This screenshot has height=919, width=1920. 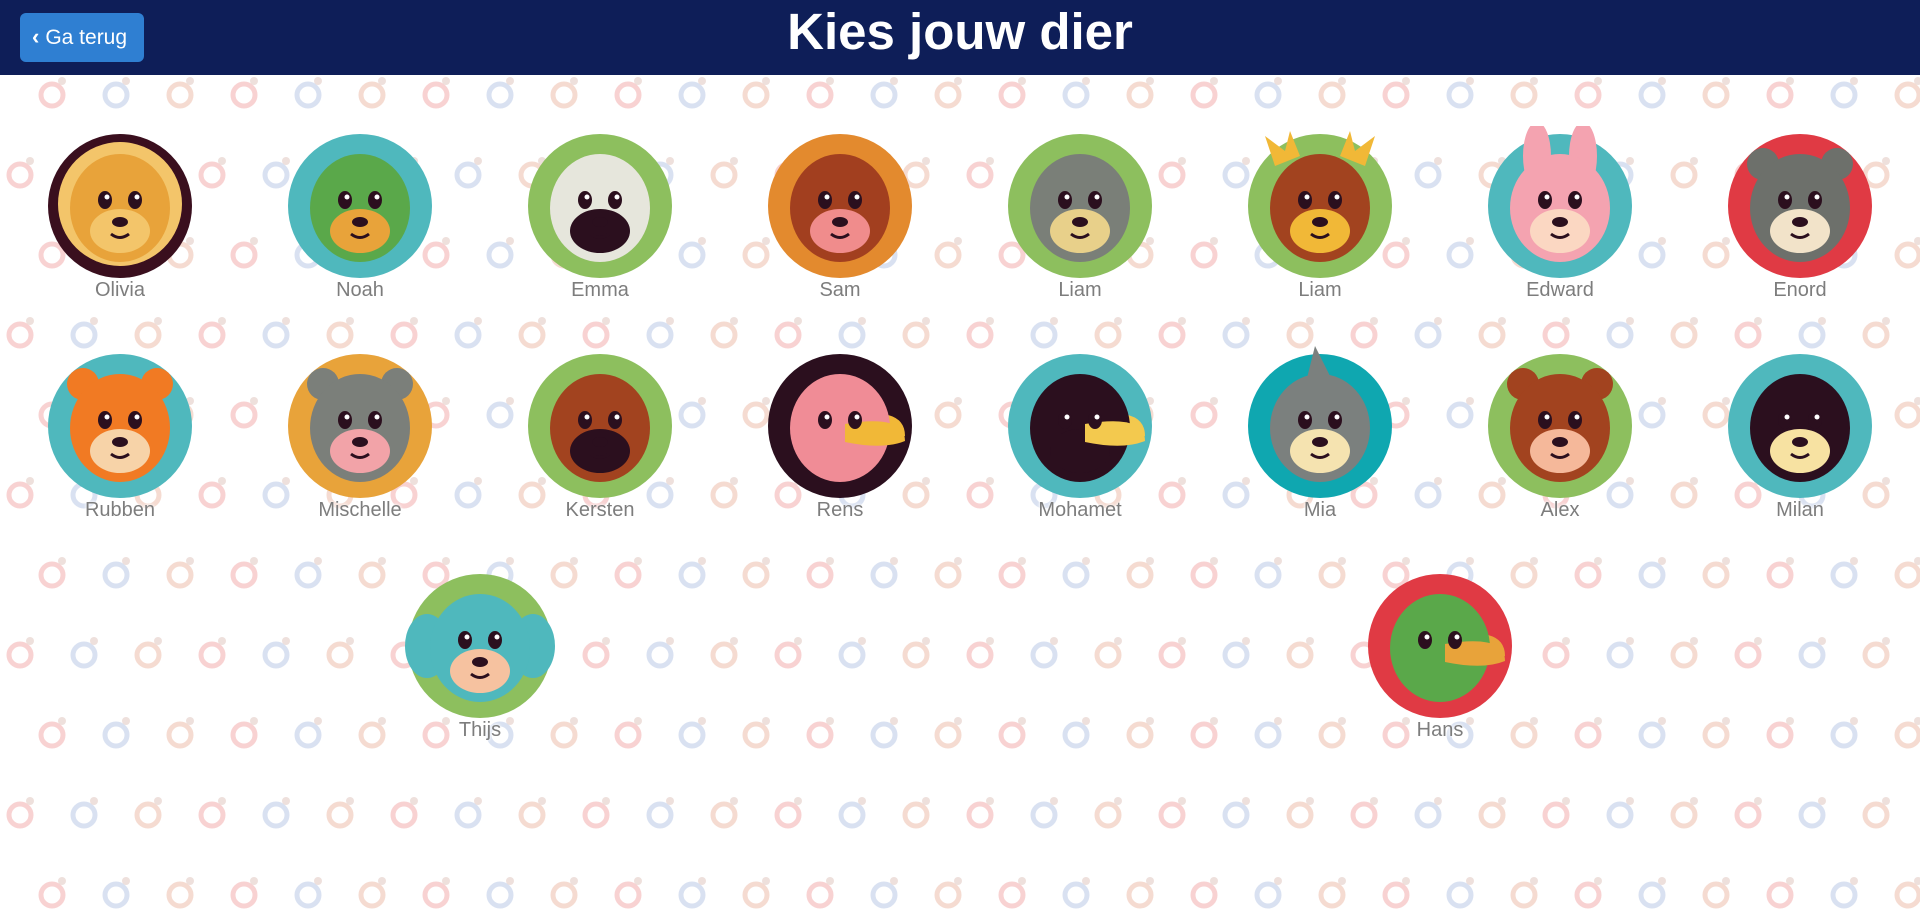 I want to click on animal-card: Sam, so click(x=840, y=214).